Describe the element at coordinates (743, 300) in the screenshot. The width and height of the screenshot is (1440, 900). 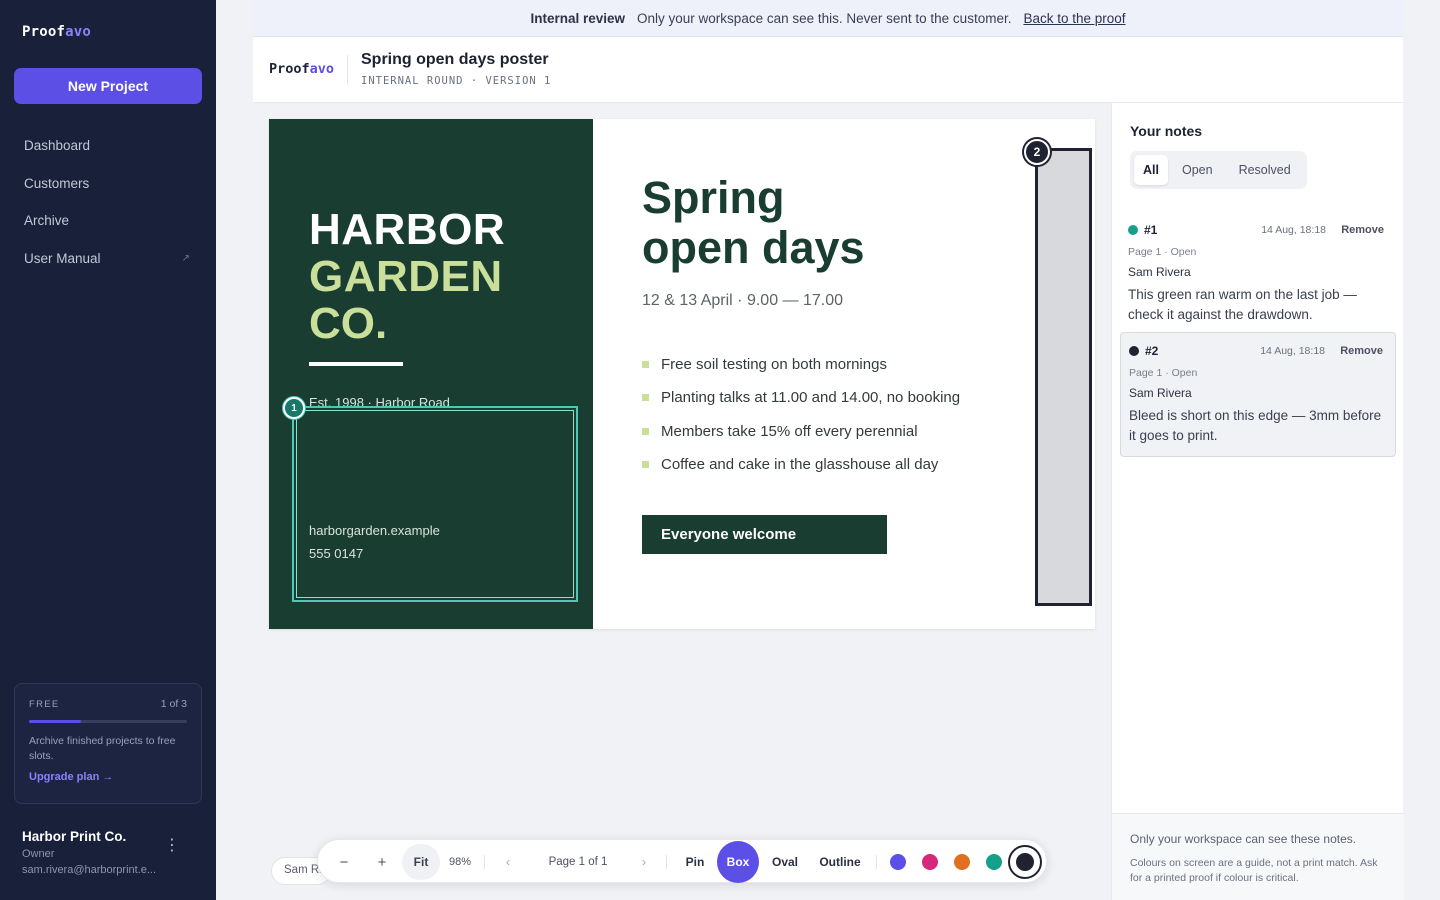
I see `poster-dates: 12 & 13 April · 9.00 — 17.00` at that location.